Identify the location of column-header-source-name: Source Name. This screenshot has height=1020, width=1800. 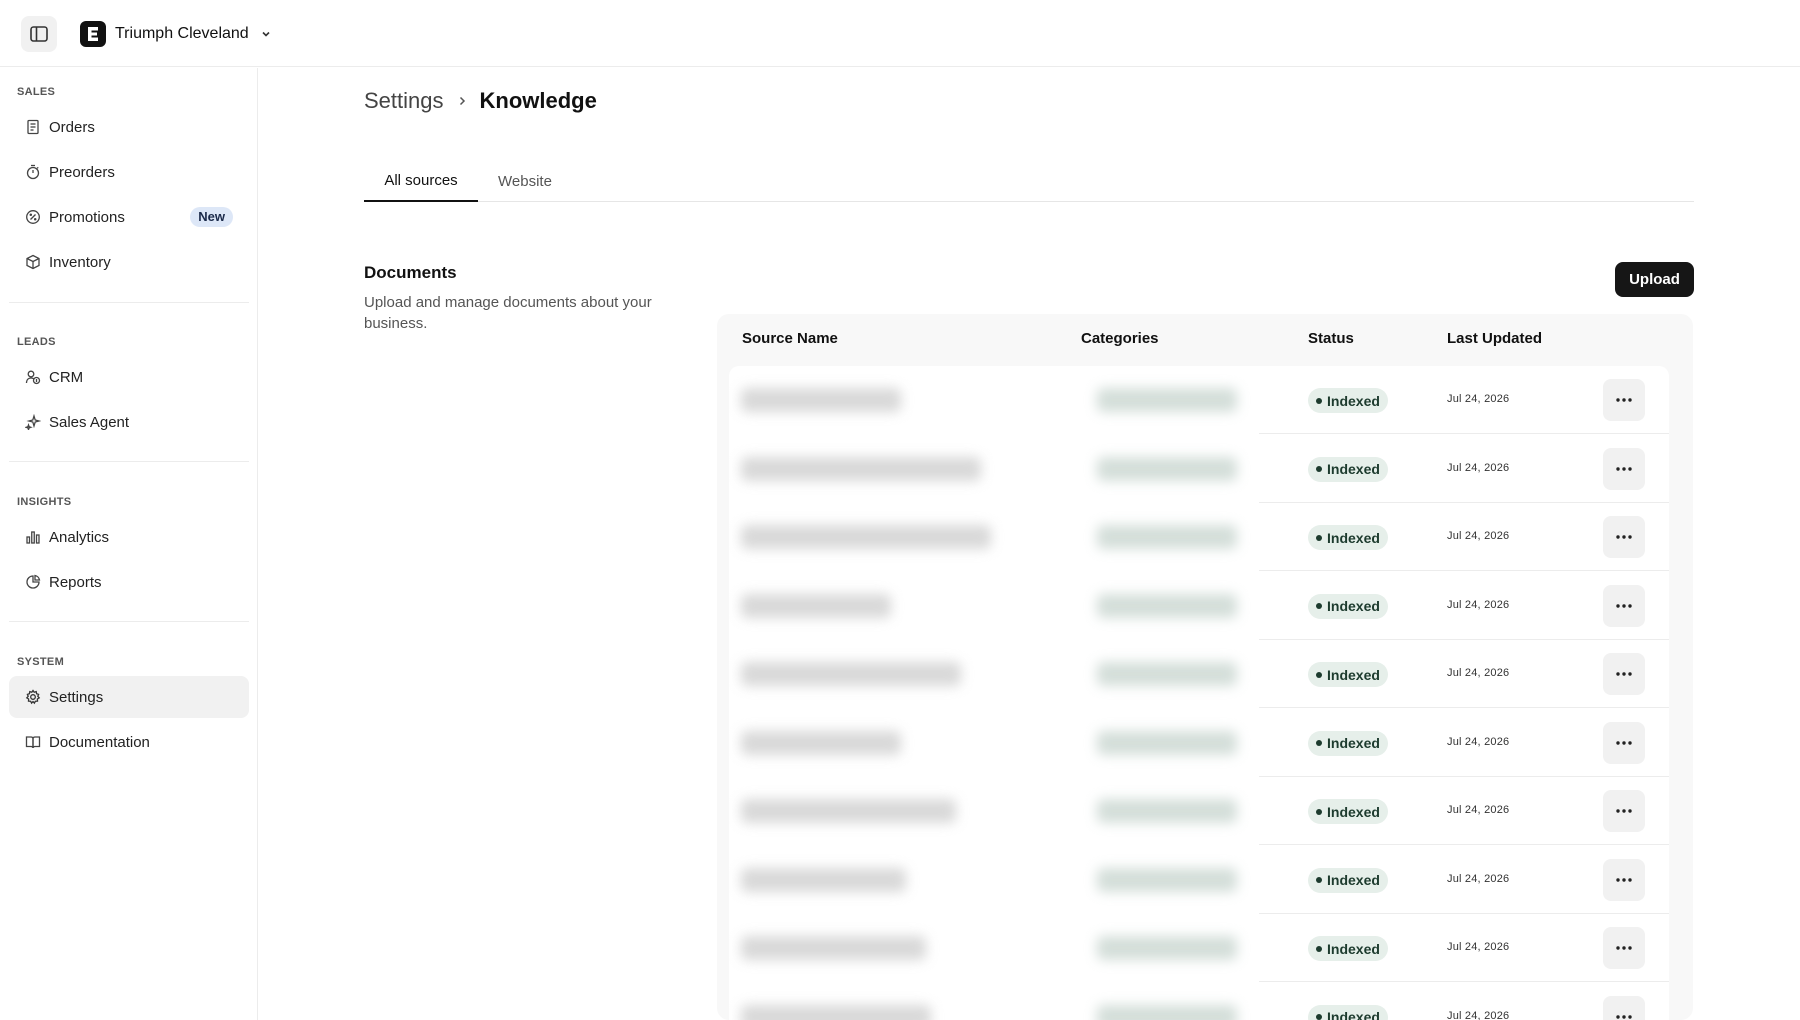
(790, 338).